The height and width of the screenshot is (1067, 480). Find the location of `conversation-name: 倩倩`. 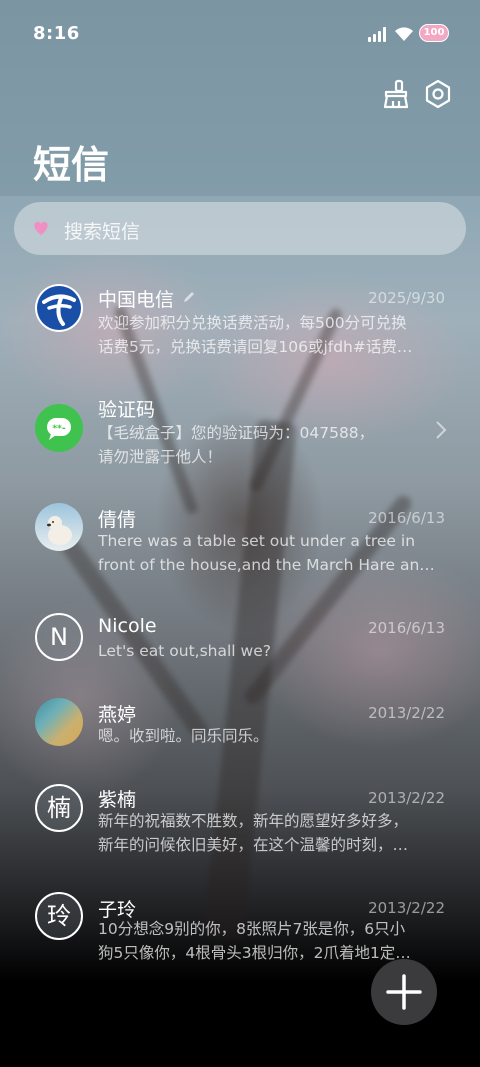

conversation-name: 倩倩 is located at coordinates (117, 520).